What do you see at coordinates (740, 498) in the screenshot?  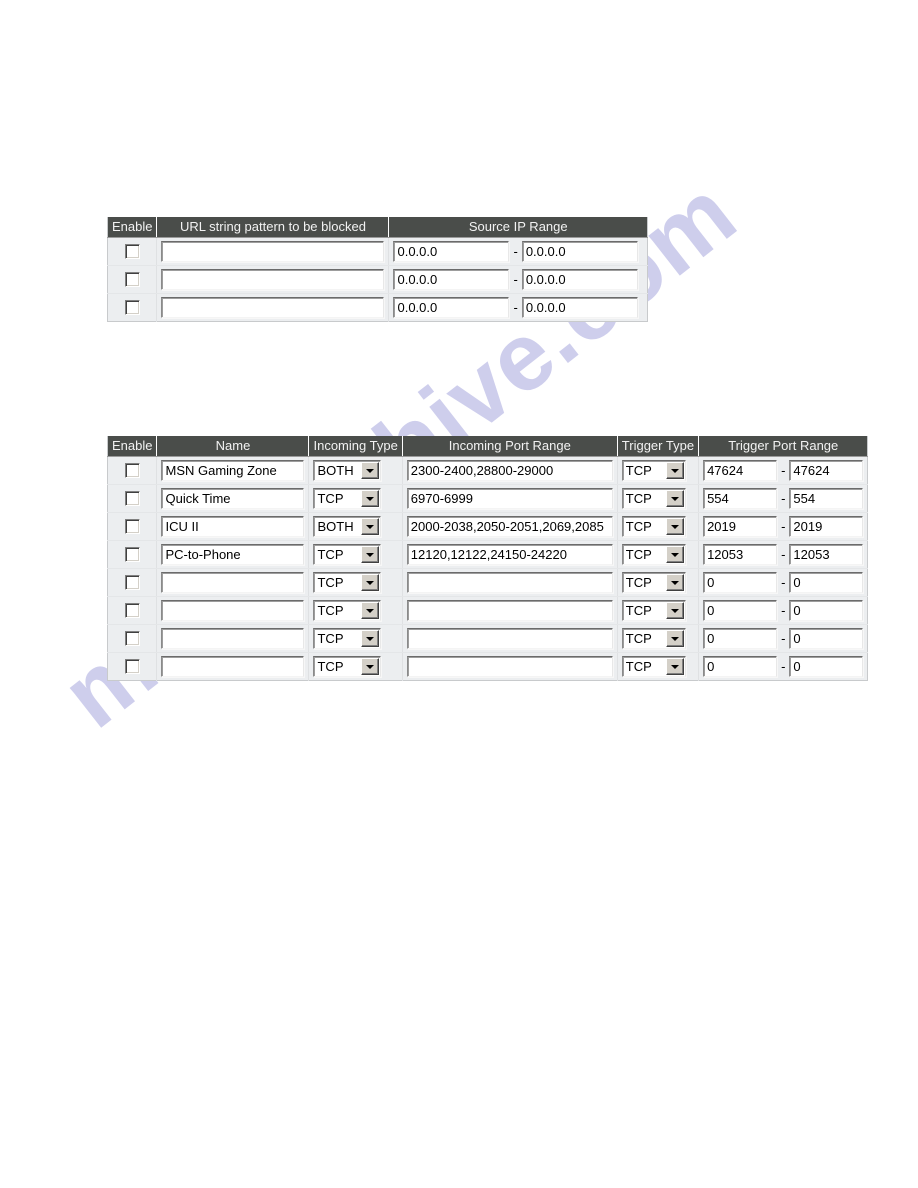 I see `trigger-port-start-input: 554` at bounding box center [740, 498].